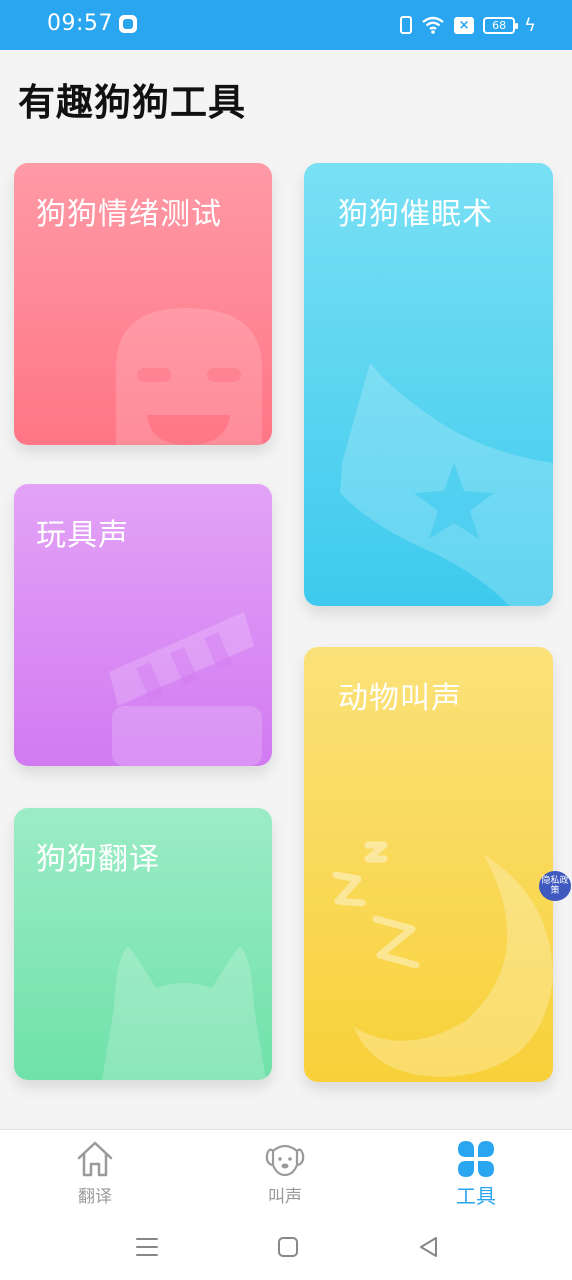 The height and width of the screenshot is (1280, 572). What do you see at coordinates (143, 944) in the screenshot?
I see `dog-translate-card: 狗狗翻译` at bounding box center [143, 944].